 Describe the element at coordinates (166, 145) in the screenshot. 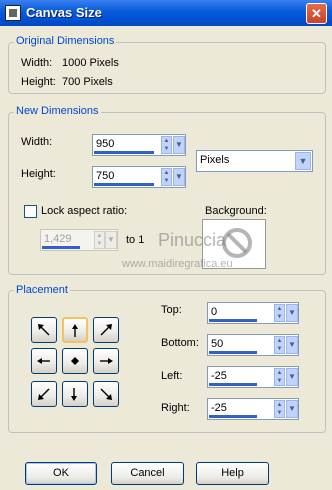

I see `width-updown: ▲ ▼` at that location.